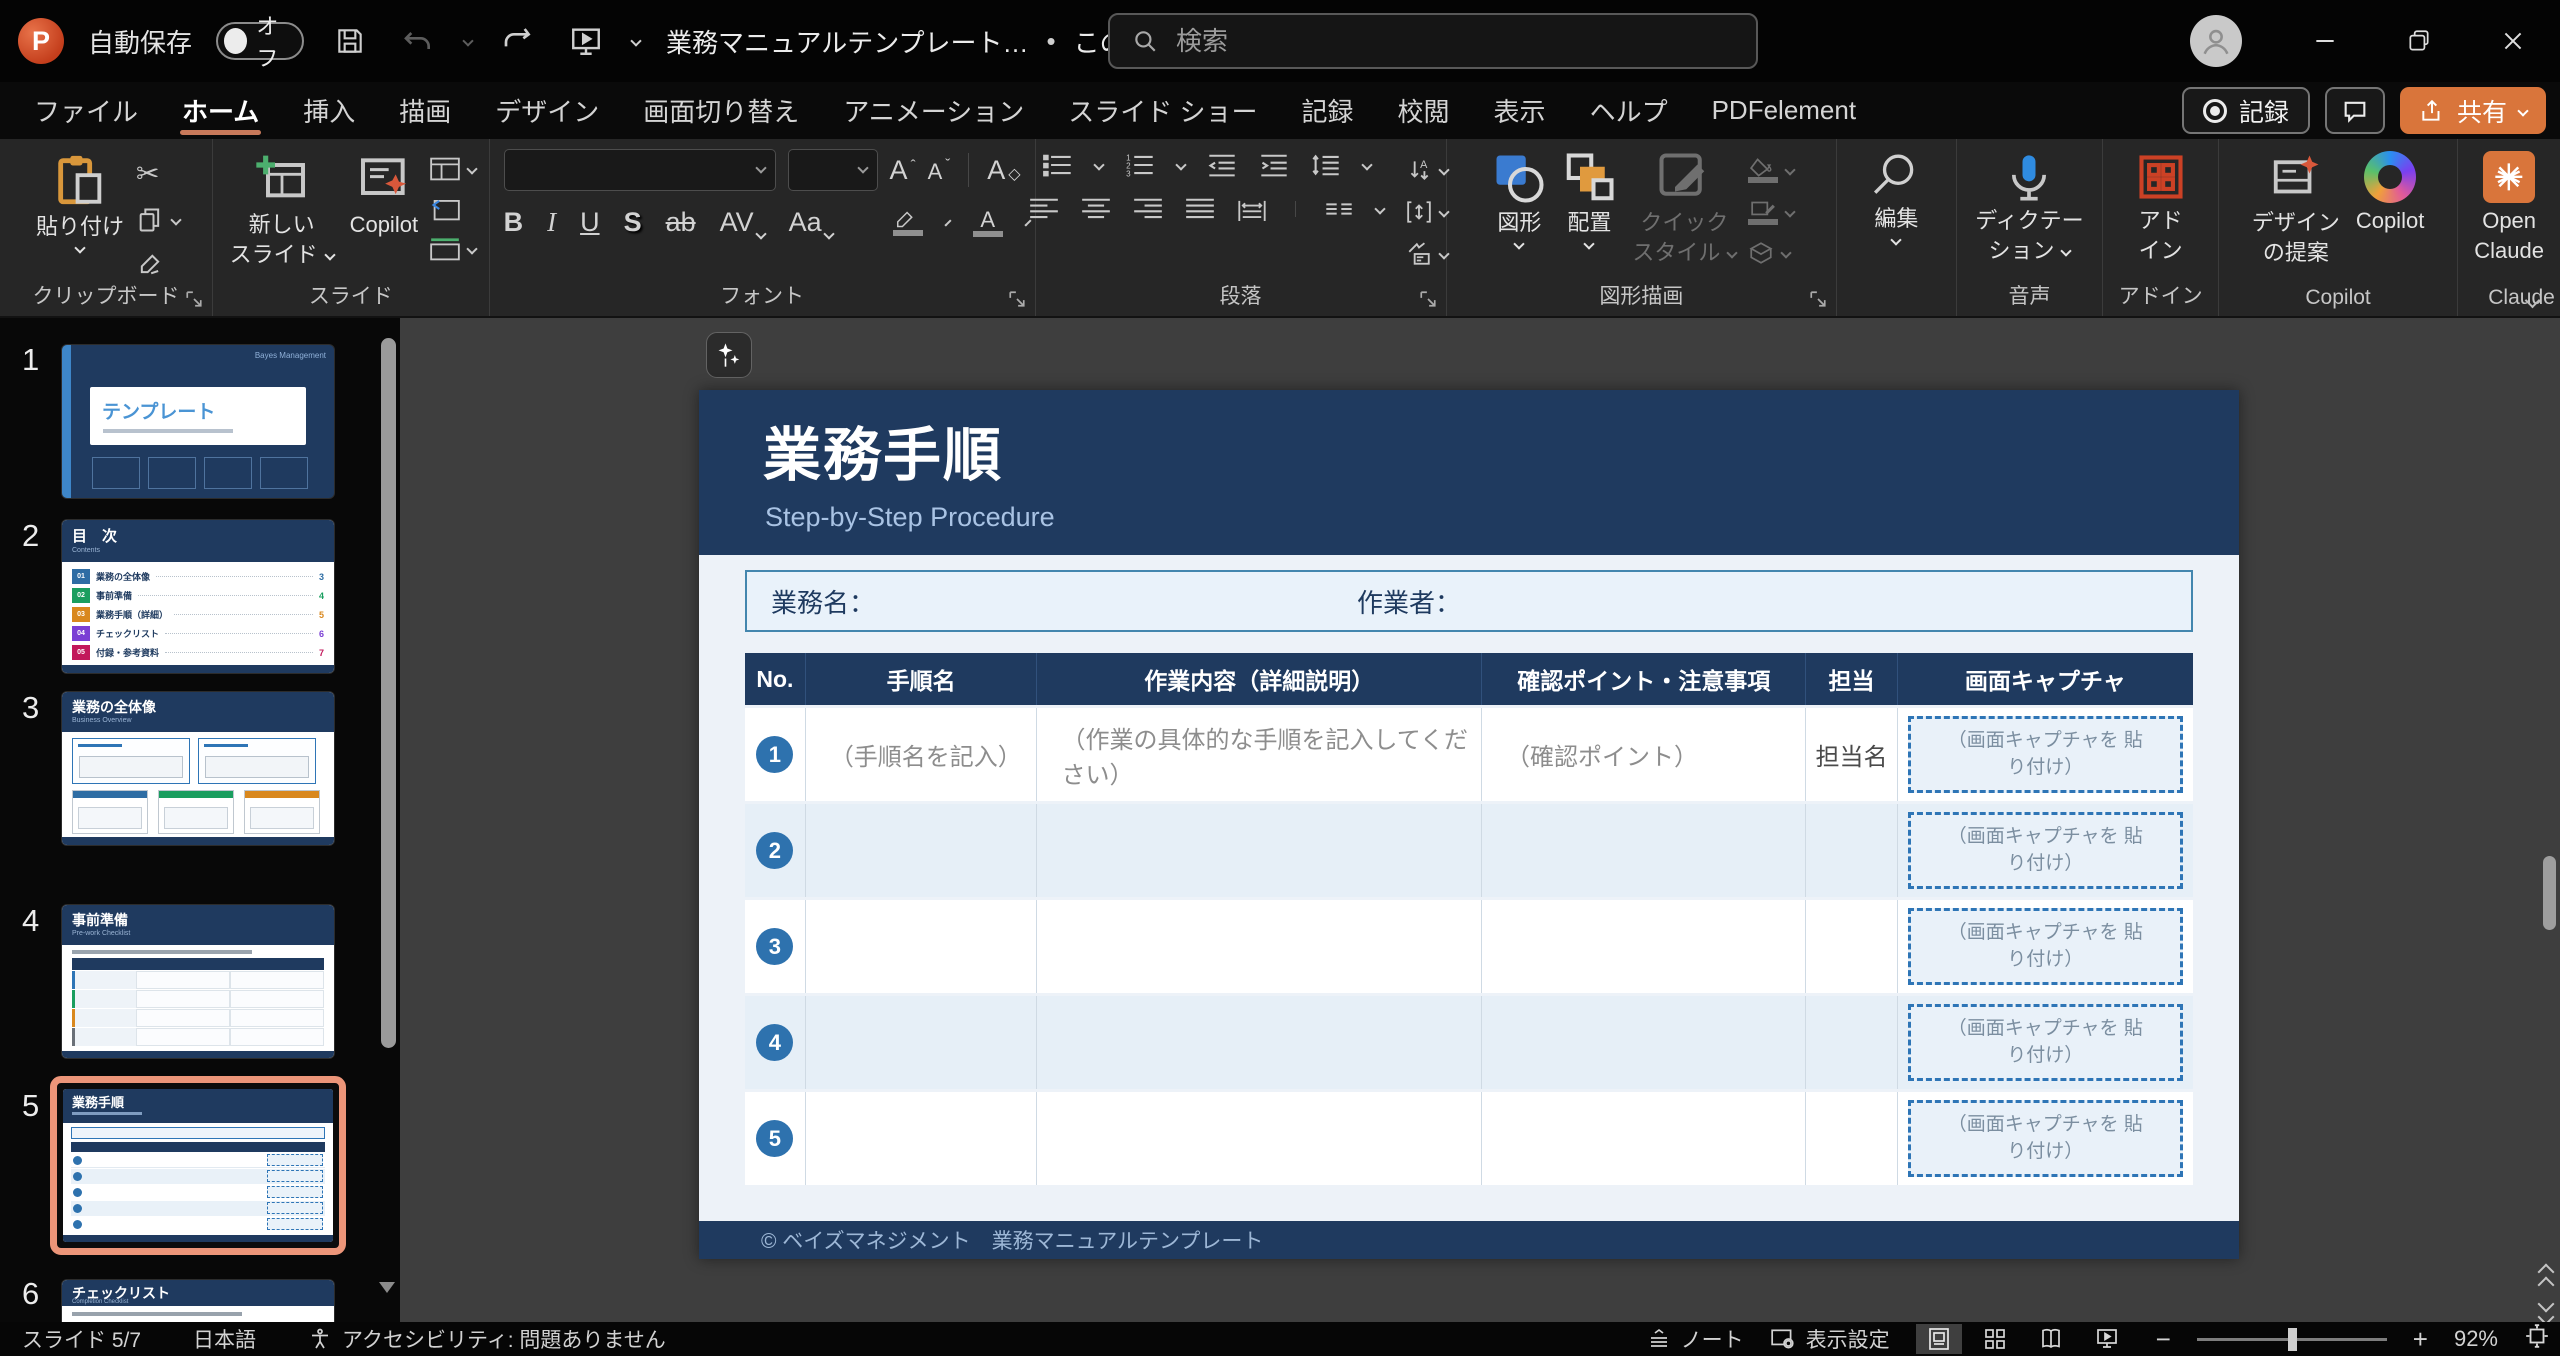  I want to click on task-field-box: 業務名： 作業者：, so click(1469, 601).